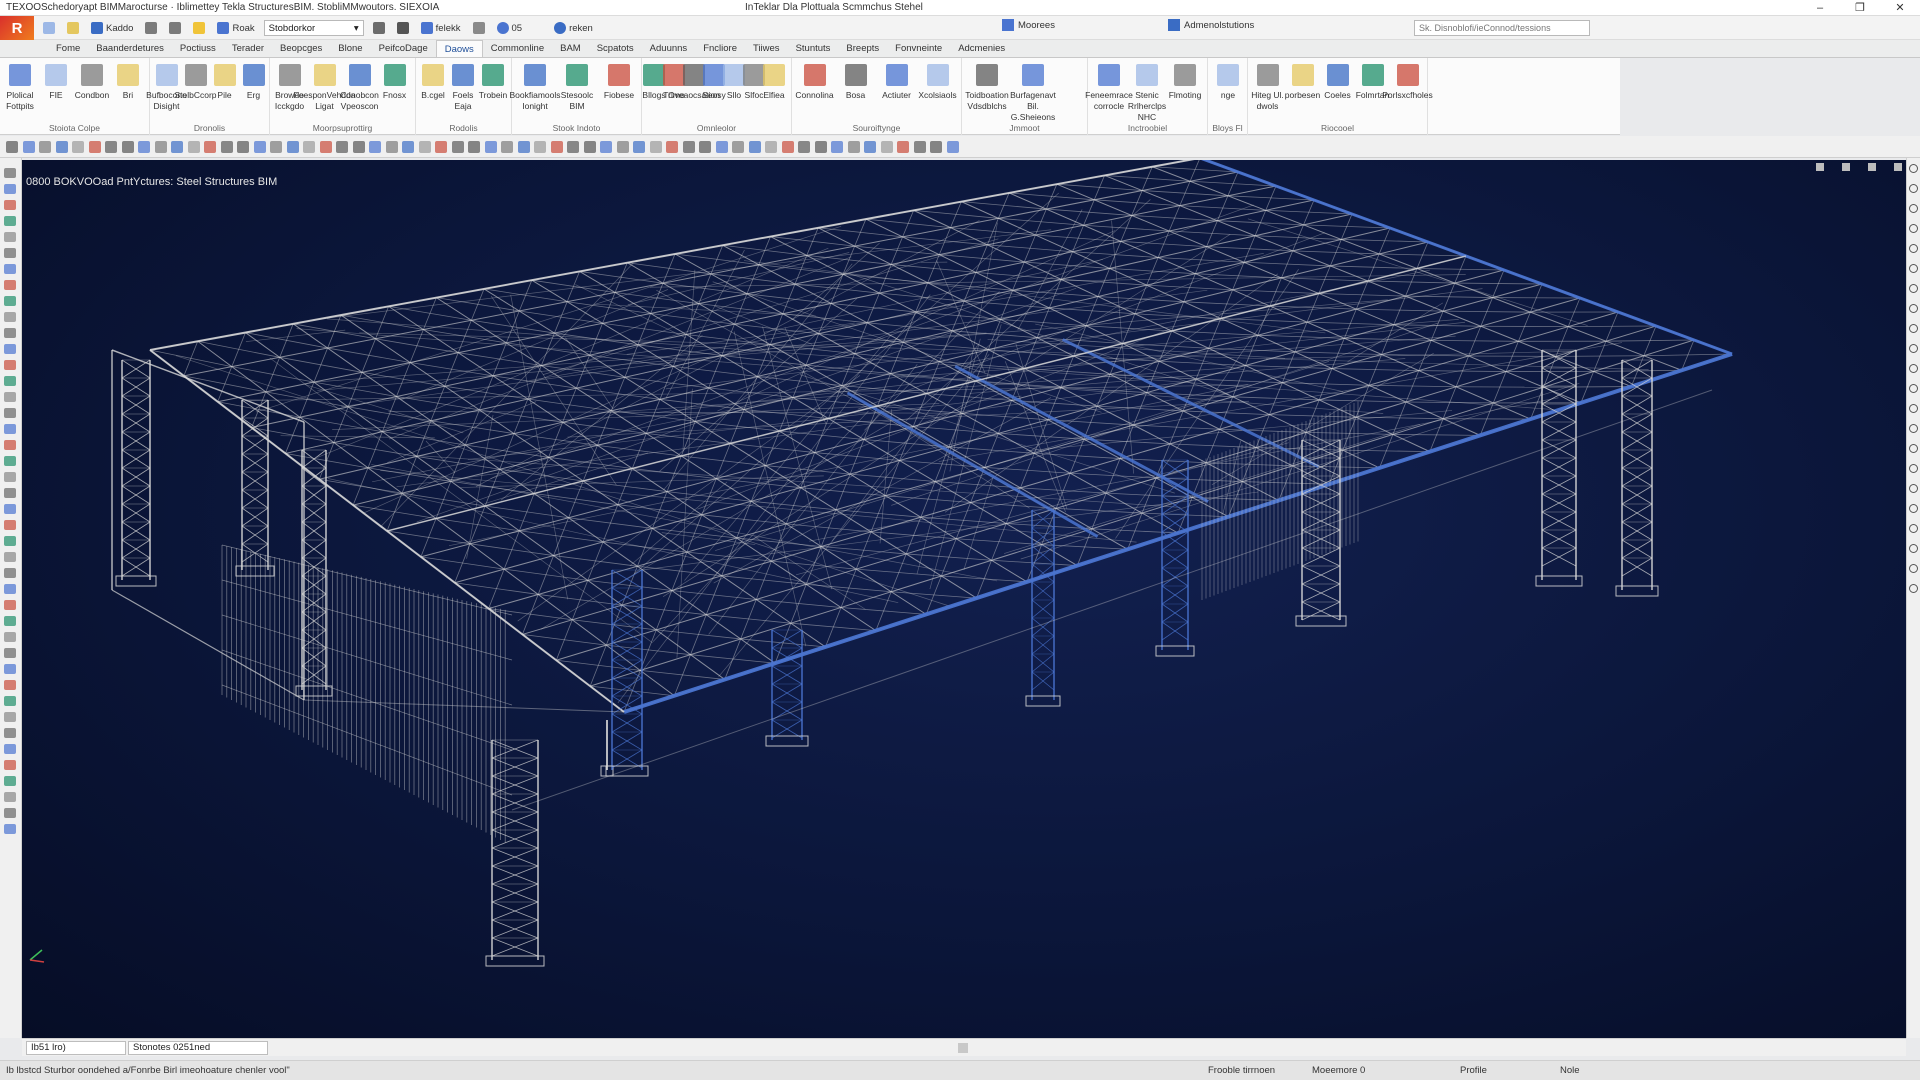 The width and height of the screenshot is (1920, 1080). What do you see at coordinates (130, 48) in the screenshot?
I see `tab-1: Baanderdetures` at bounding box center [130, 48].